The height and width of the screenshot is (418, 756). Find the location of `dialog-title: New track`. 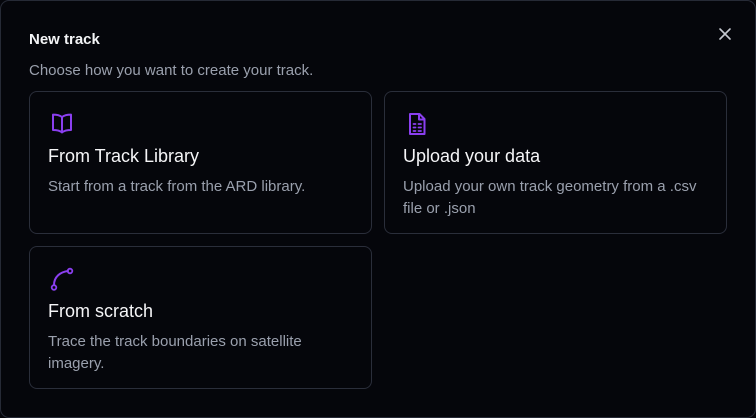

dialog-title: New track is located at coordinates (64, 39).